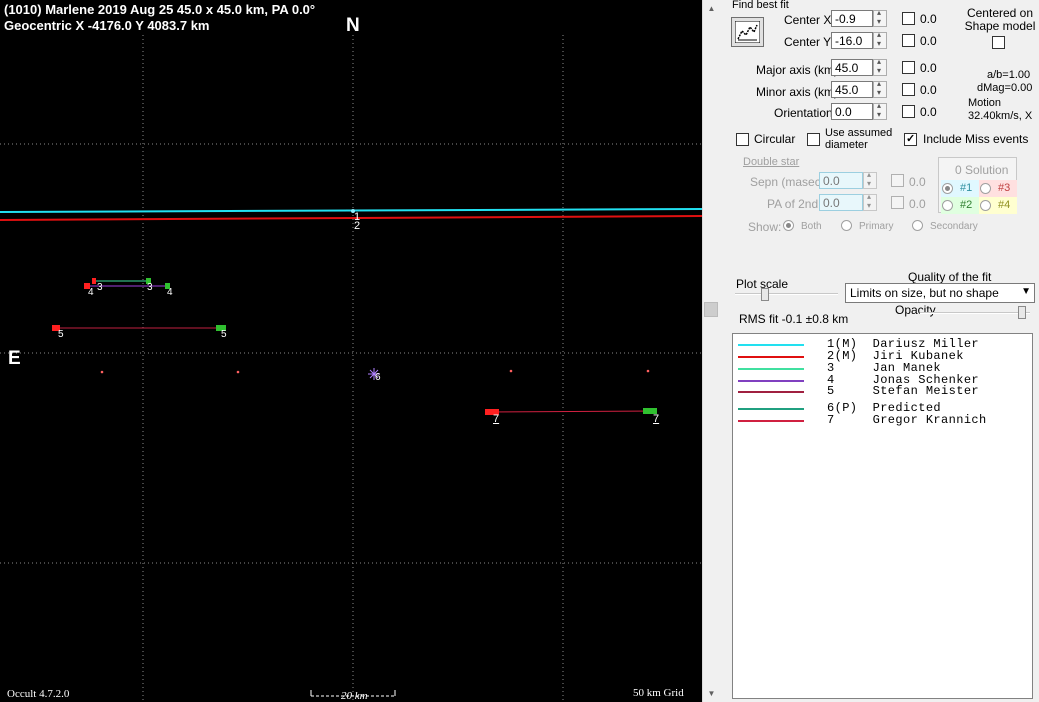  What do you see at coordinates (61, 334) in the screenshot?
I see `chord-label-5-start: 5` at bounding box center [61, 334].